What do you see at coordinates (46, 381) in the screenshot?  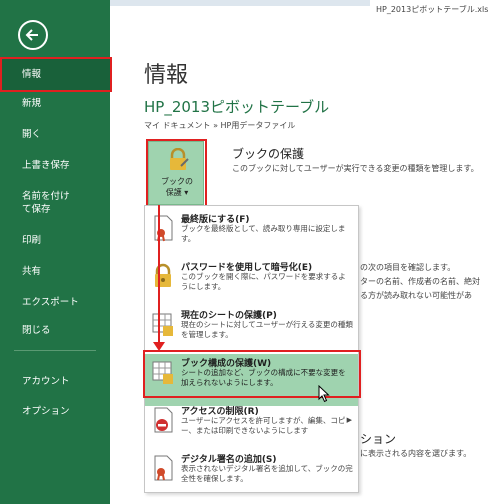 I see `sidebar-item-label: アカウント` at bounding box center [46, 381].